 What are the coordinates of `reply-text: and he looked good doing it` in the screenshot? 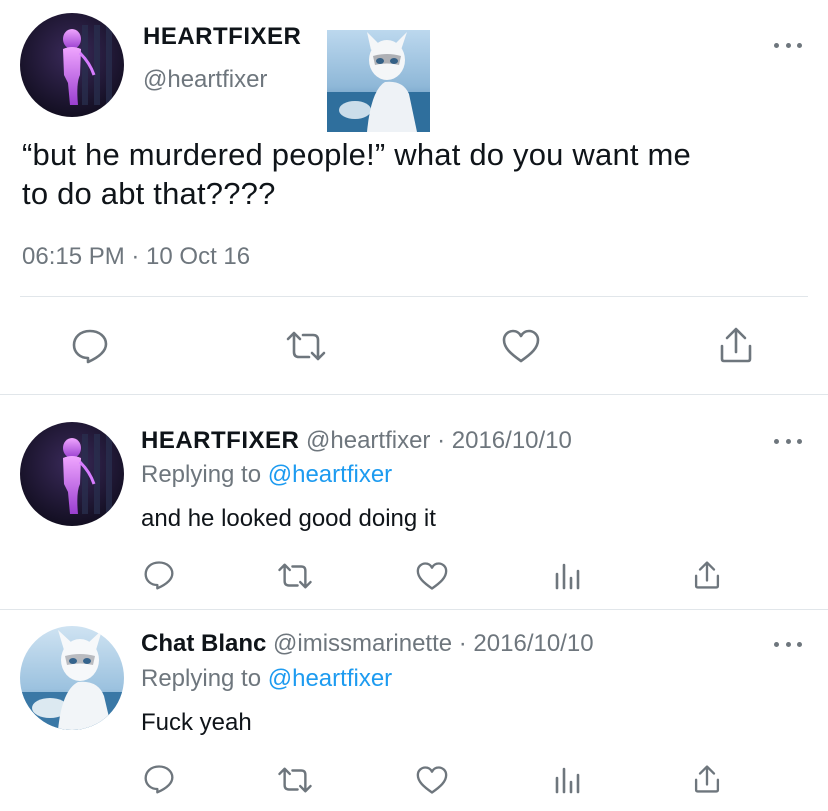 It's located at (288, 518).